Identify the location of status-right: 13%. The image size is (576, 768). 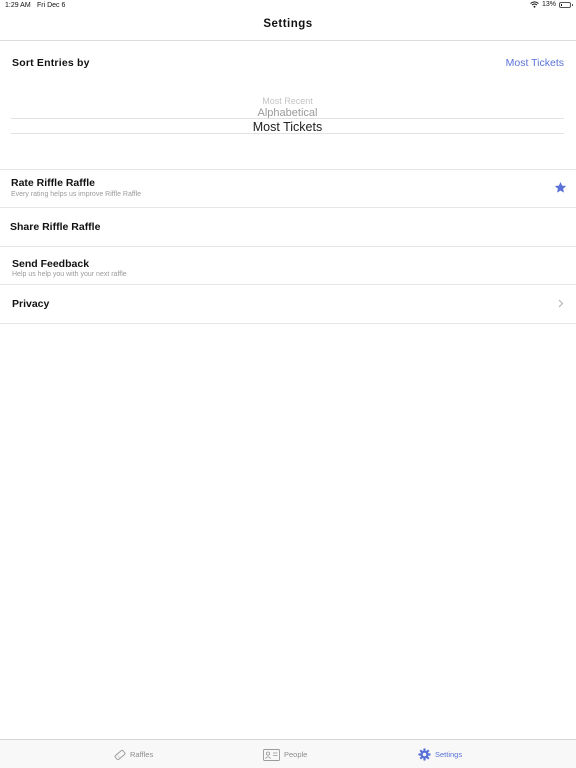
(551, 4).